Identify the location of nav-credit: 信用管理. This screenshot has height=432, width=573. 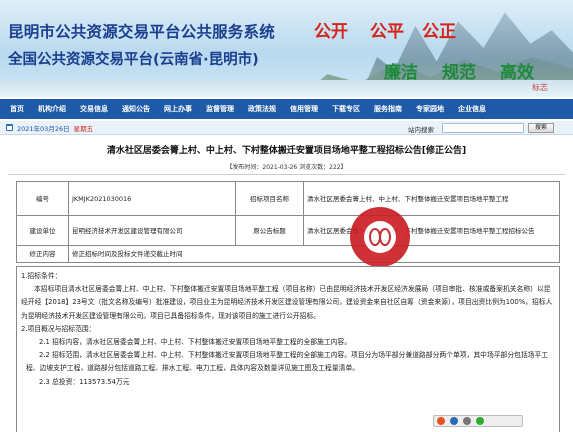
(304, 109).